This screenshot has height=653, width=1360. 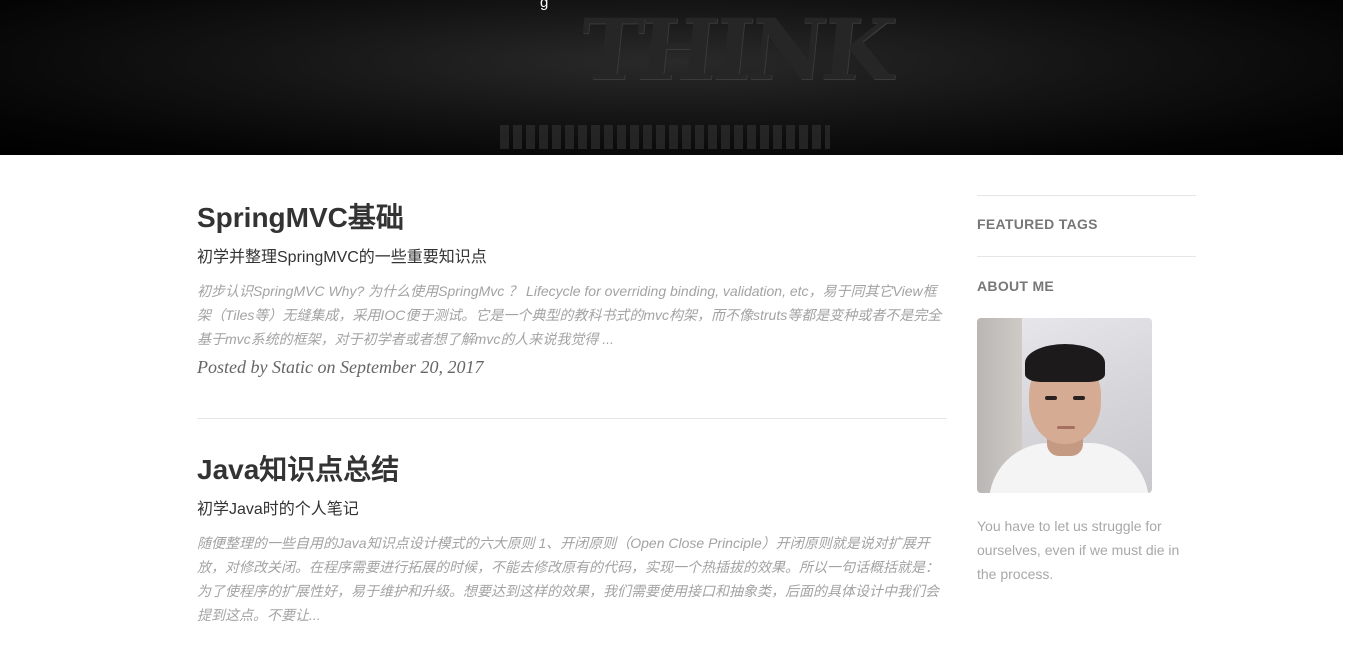 I want to click on post-title-link: Java知识点总结, so click(x=572, y=470).